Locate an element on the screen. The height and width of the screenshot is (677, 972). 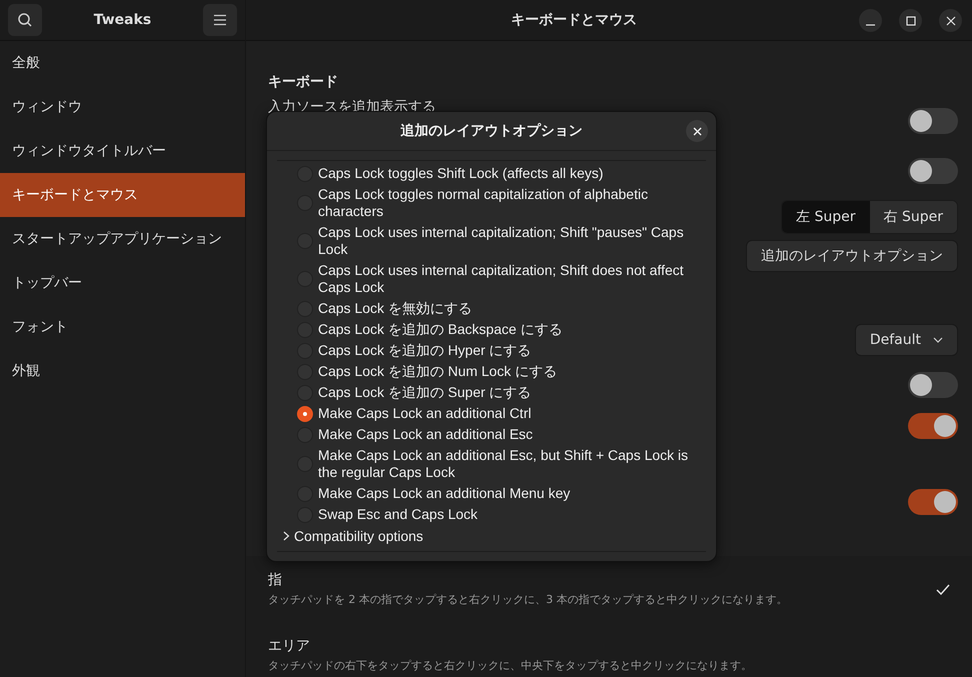
minimize-icon is located at coordinates (870, 25).